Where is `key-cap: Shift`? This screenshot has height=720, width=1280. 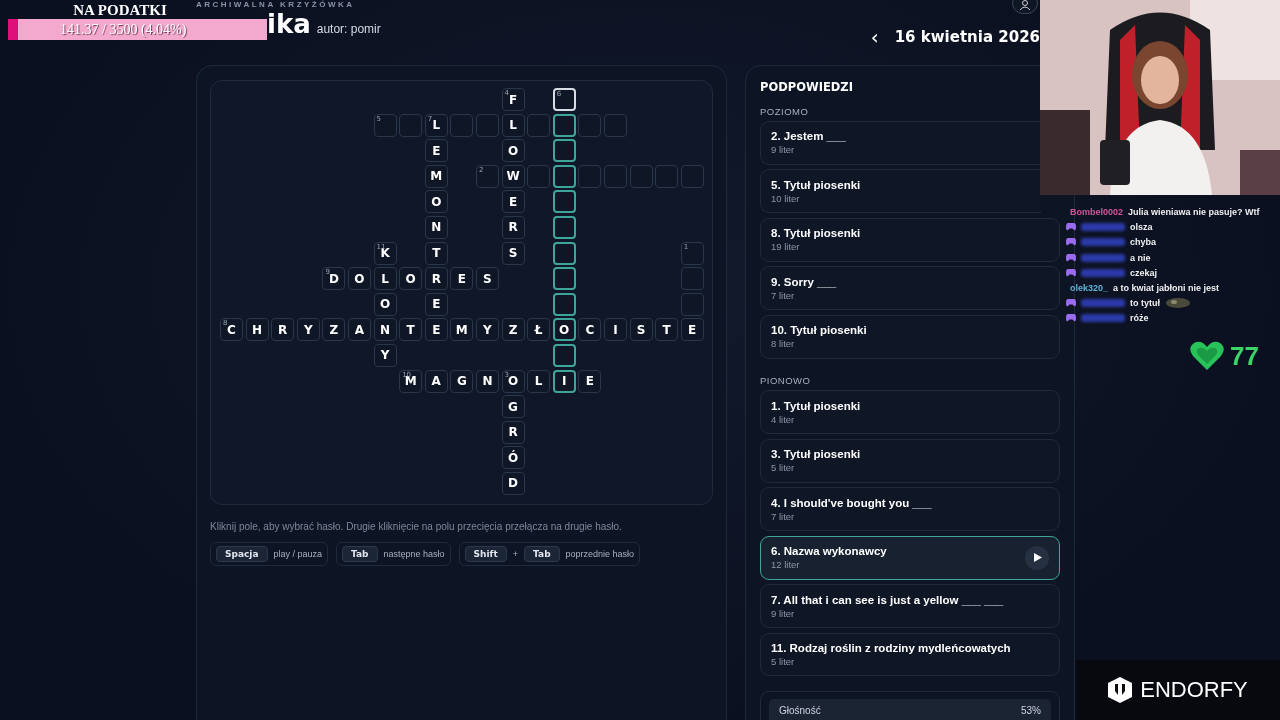 key-cap: Shift is located at coordinates (485, 554).